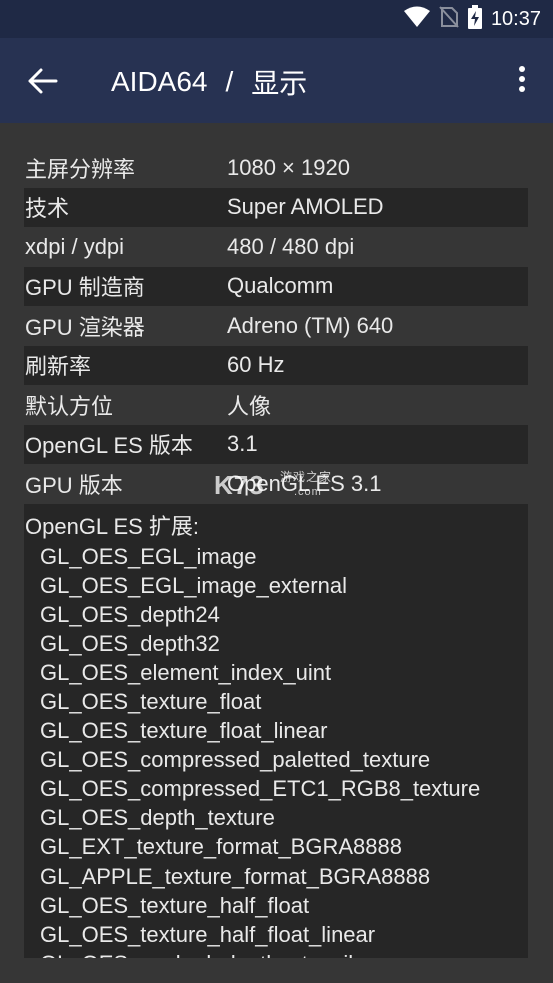 The height and width of the screenshot is (983, 553). I want to click on row-value: Qualcomm, so click(280, 286).